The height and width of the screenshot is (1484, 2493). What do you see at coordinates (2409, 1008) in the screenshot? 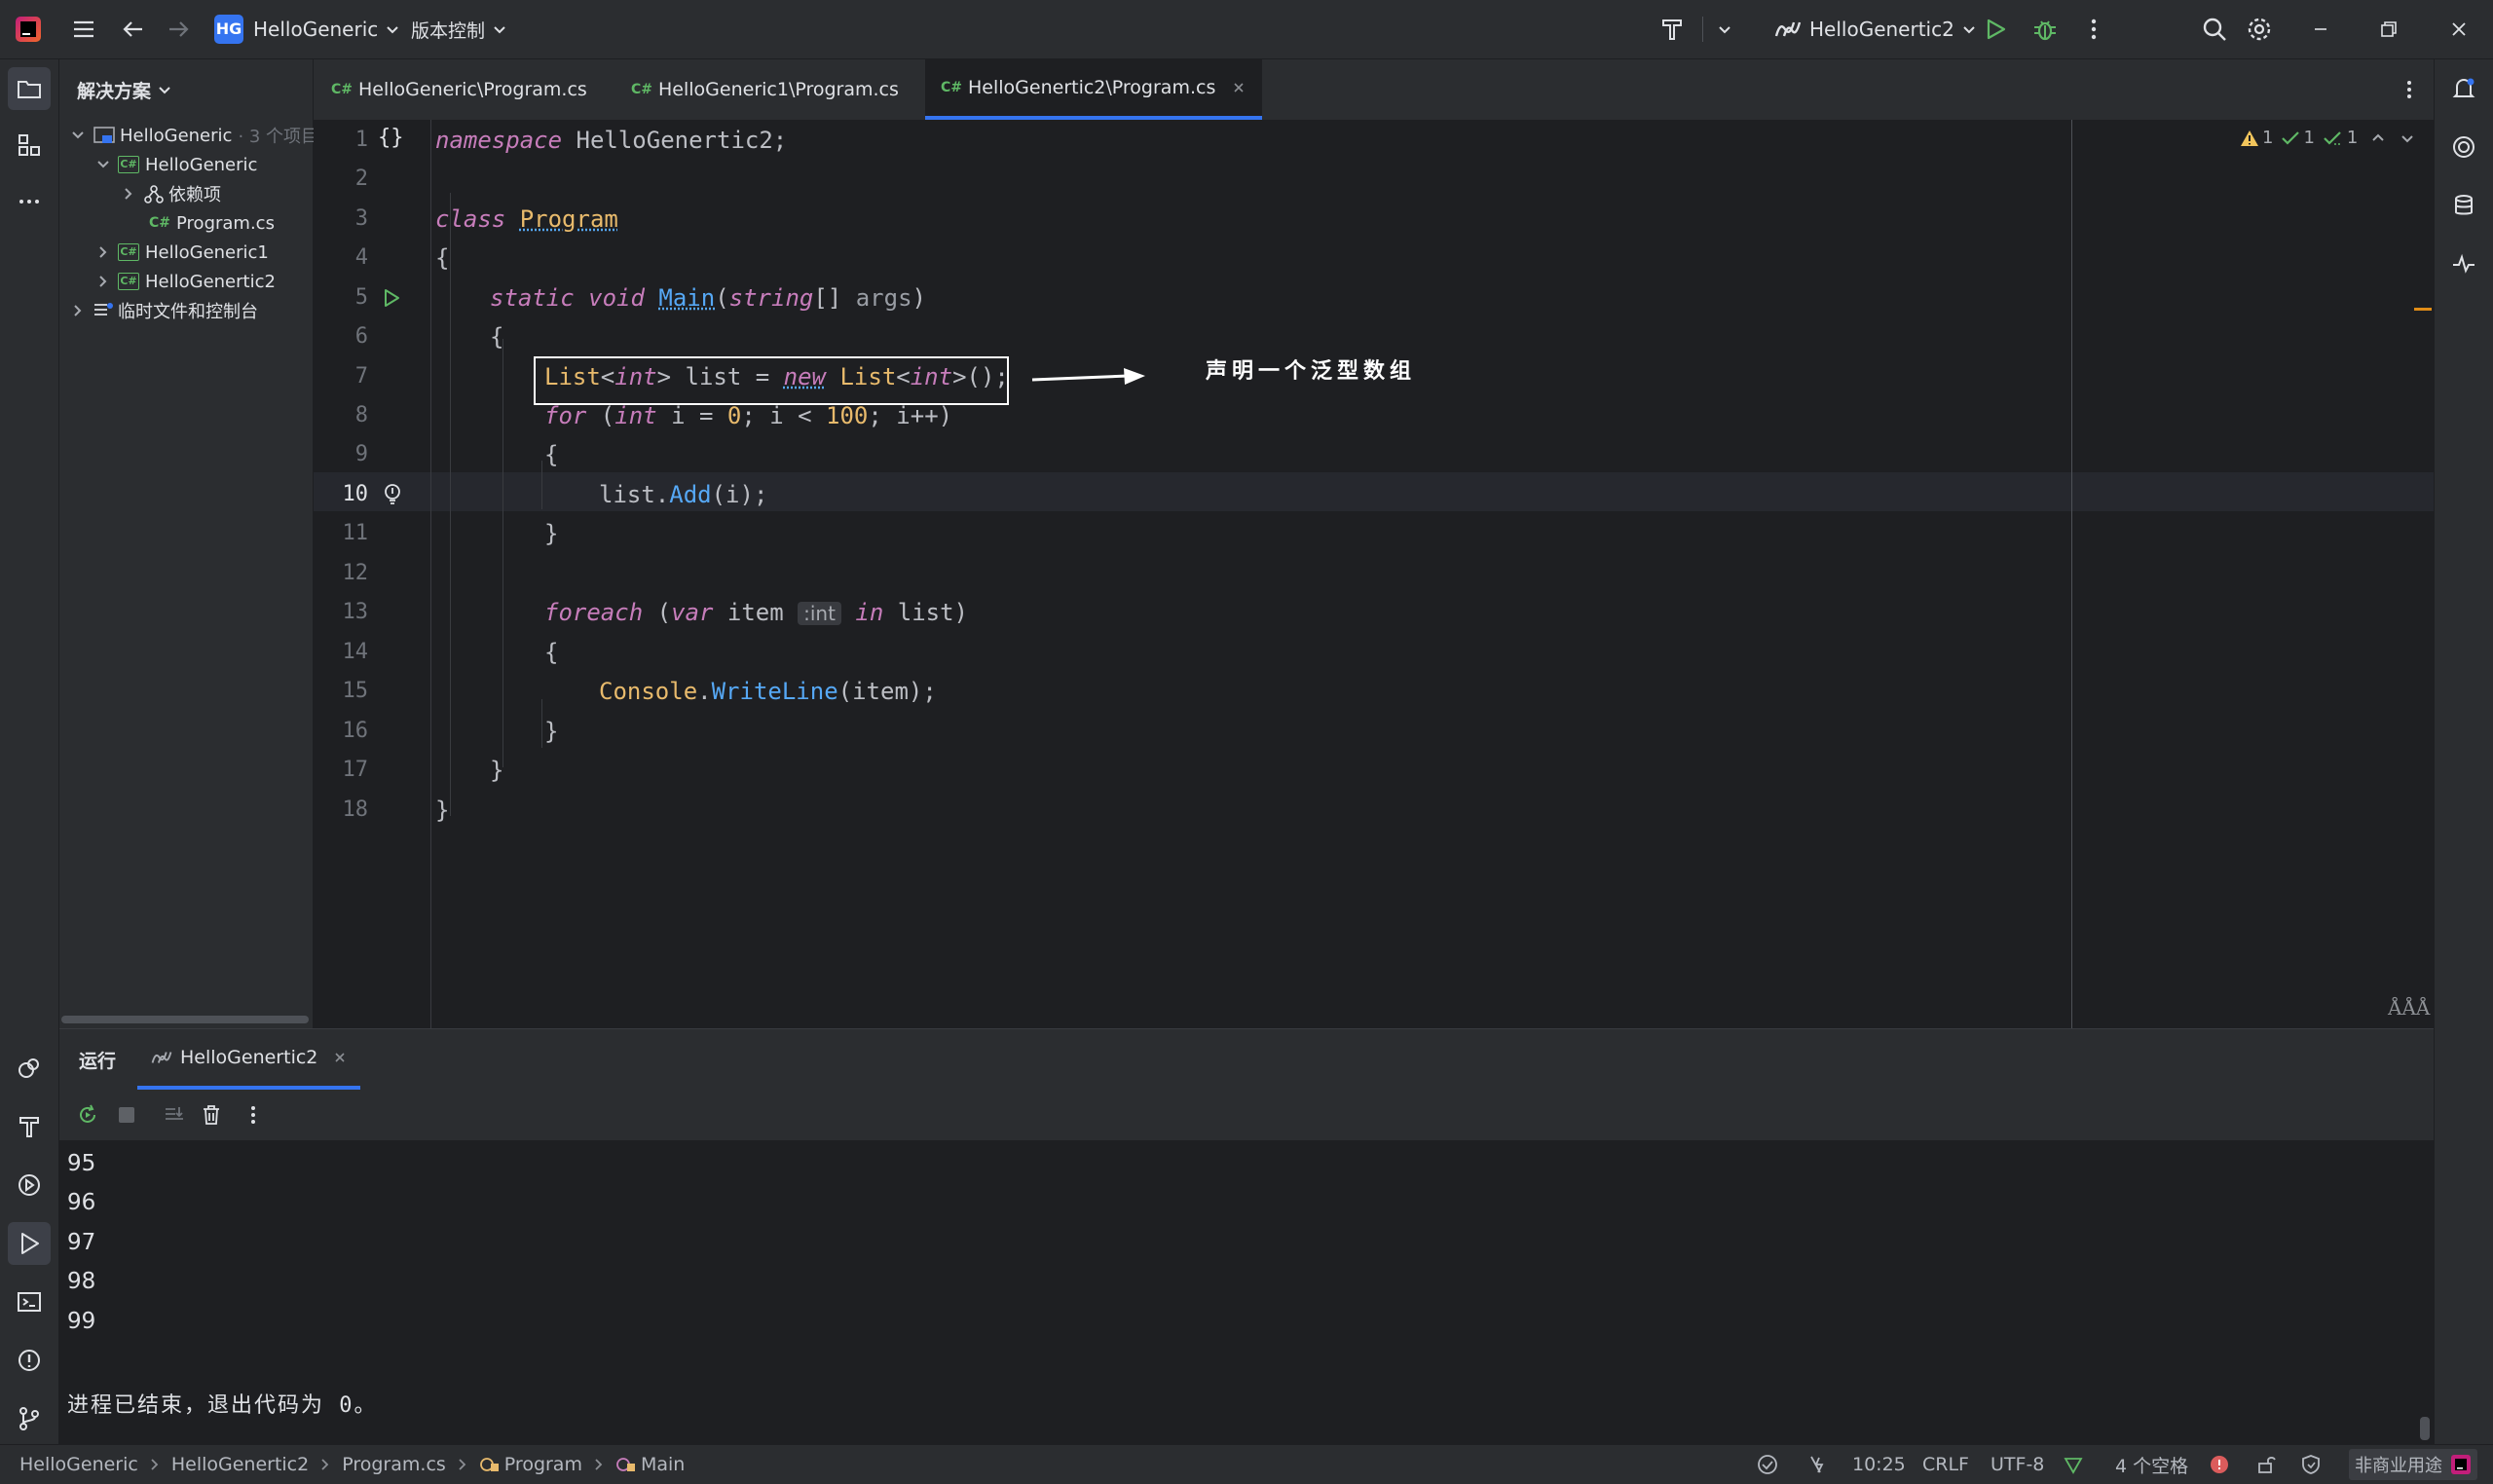
I see `reader-mode-icon: ÅÅÅ` at bounding box center [2409, 1008].